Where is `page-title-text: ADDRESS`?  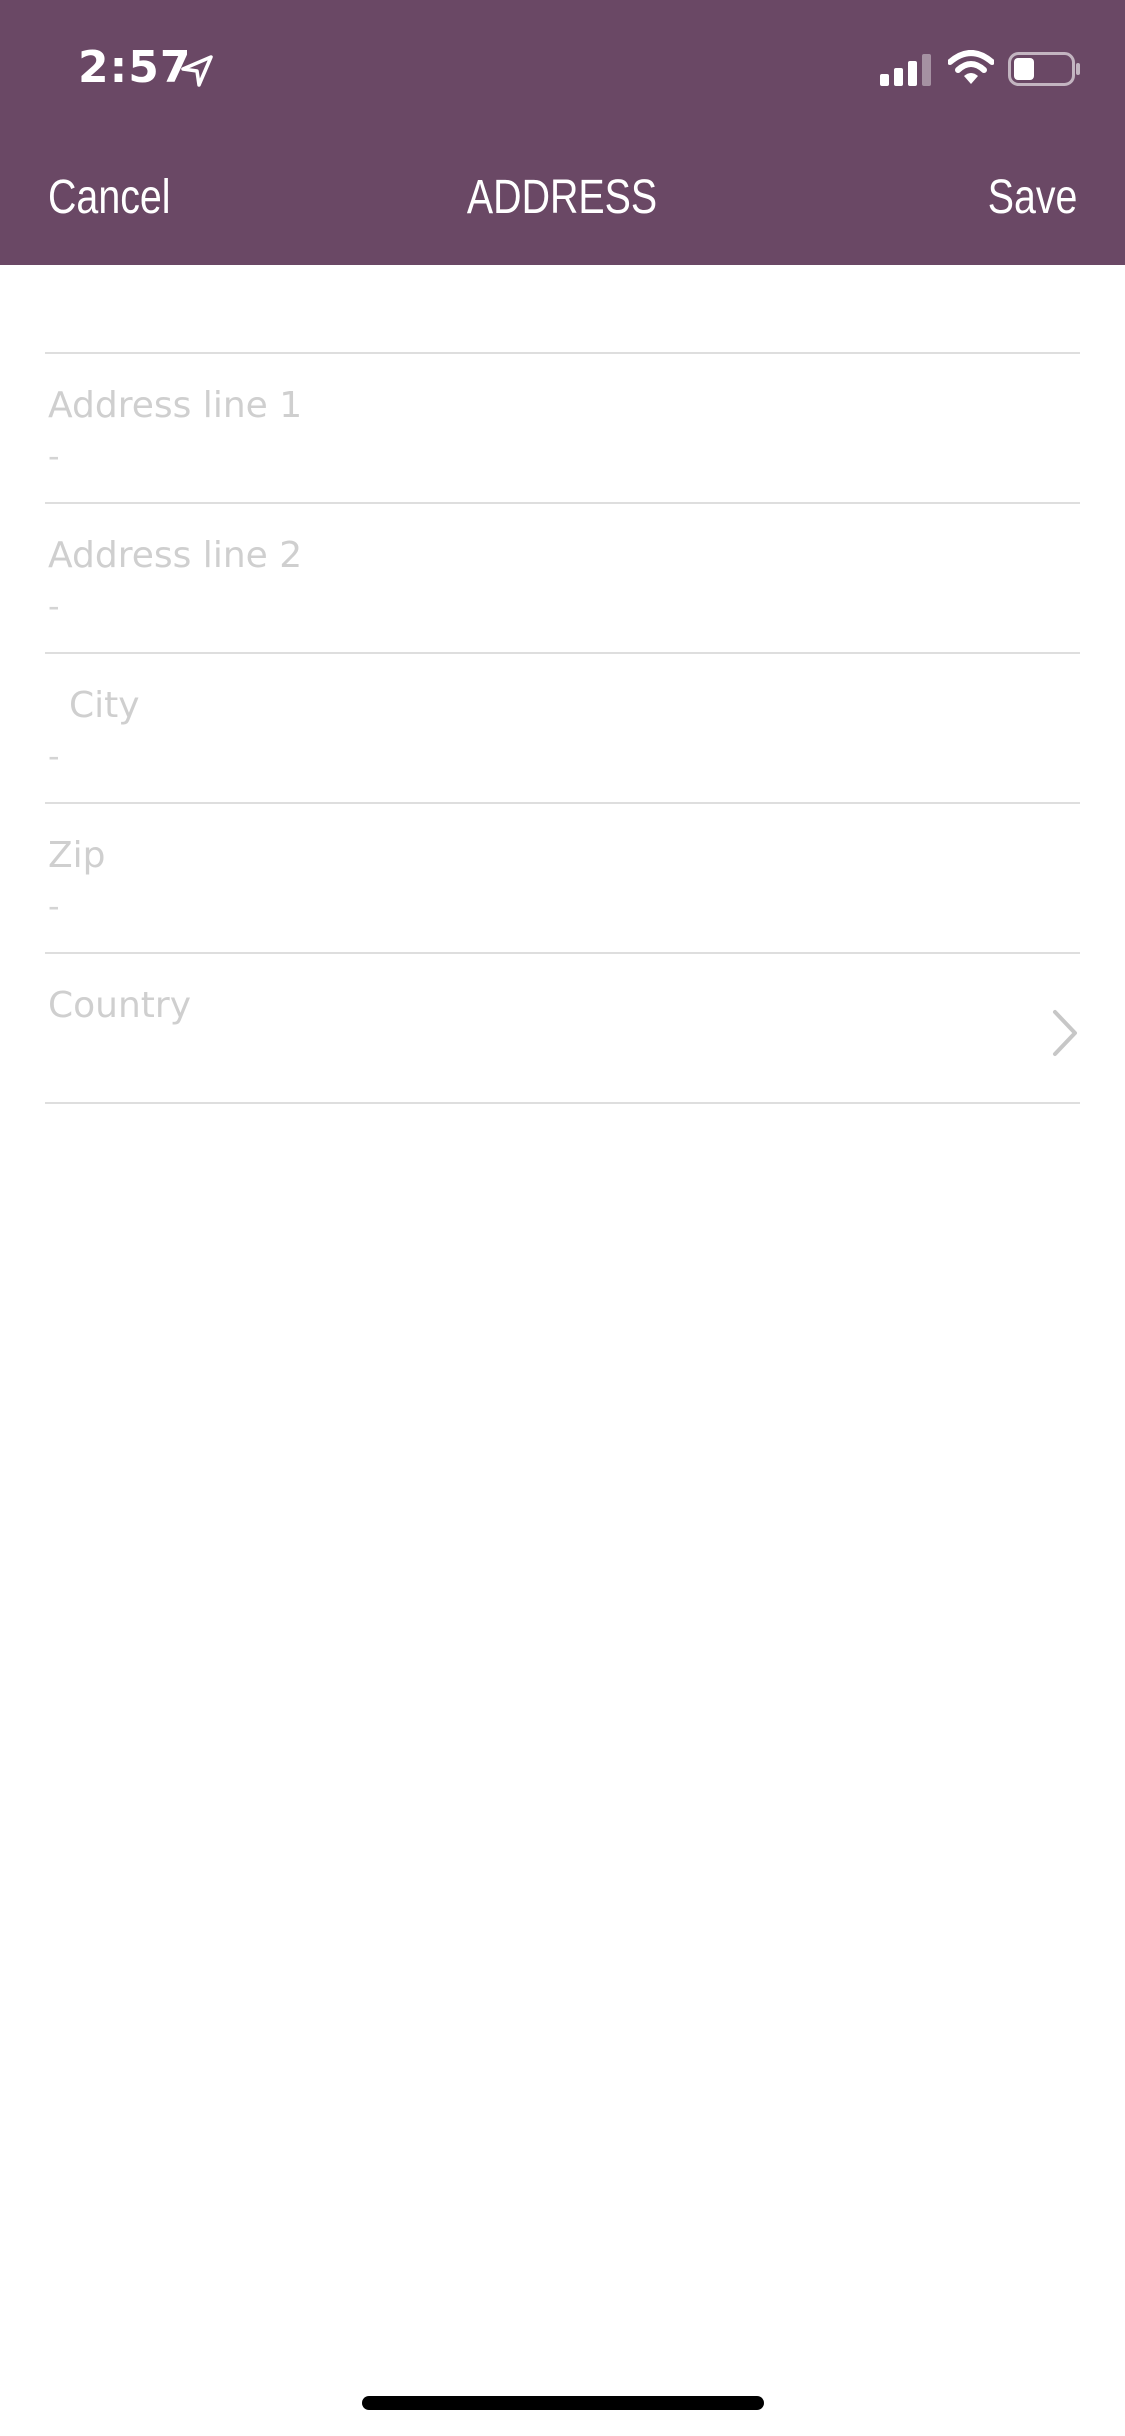 page-title-text: ADDRESS is located at coordinates (562, 197).